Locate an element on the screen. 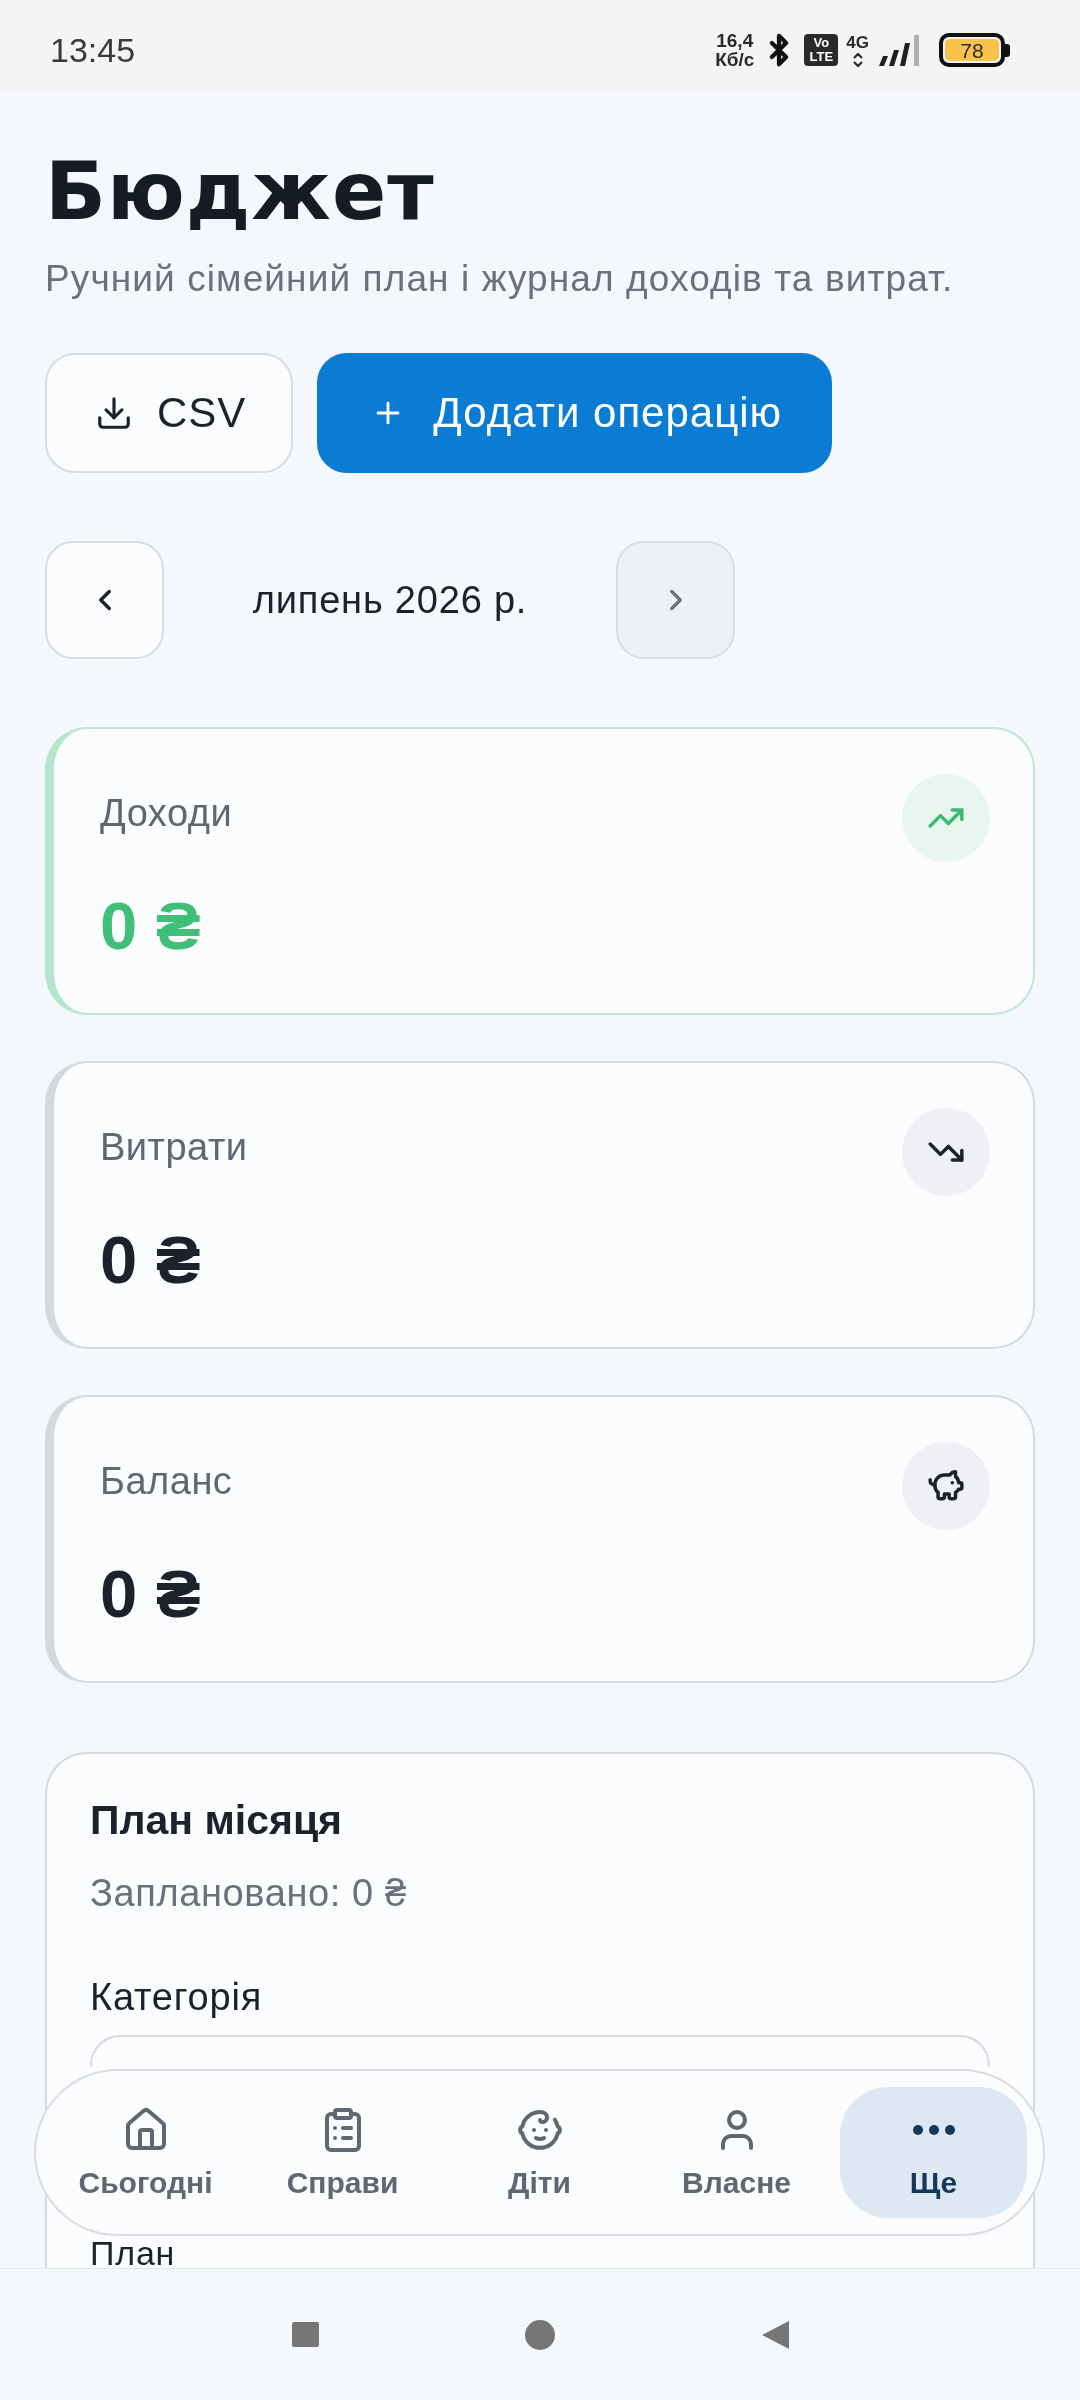 This screenshot has width=1080, height=2400. system-home-icon is located at coordinates (540, 2334).